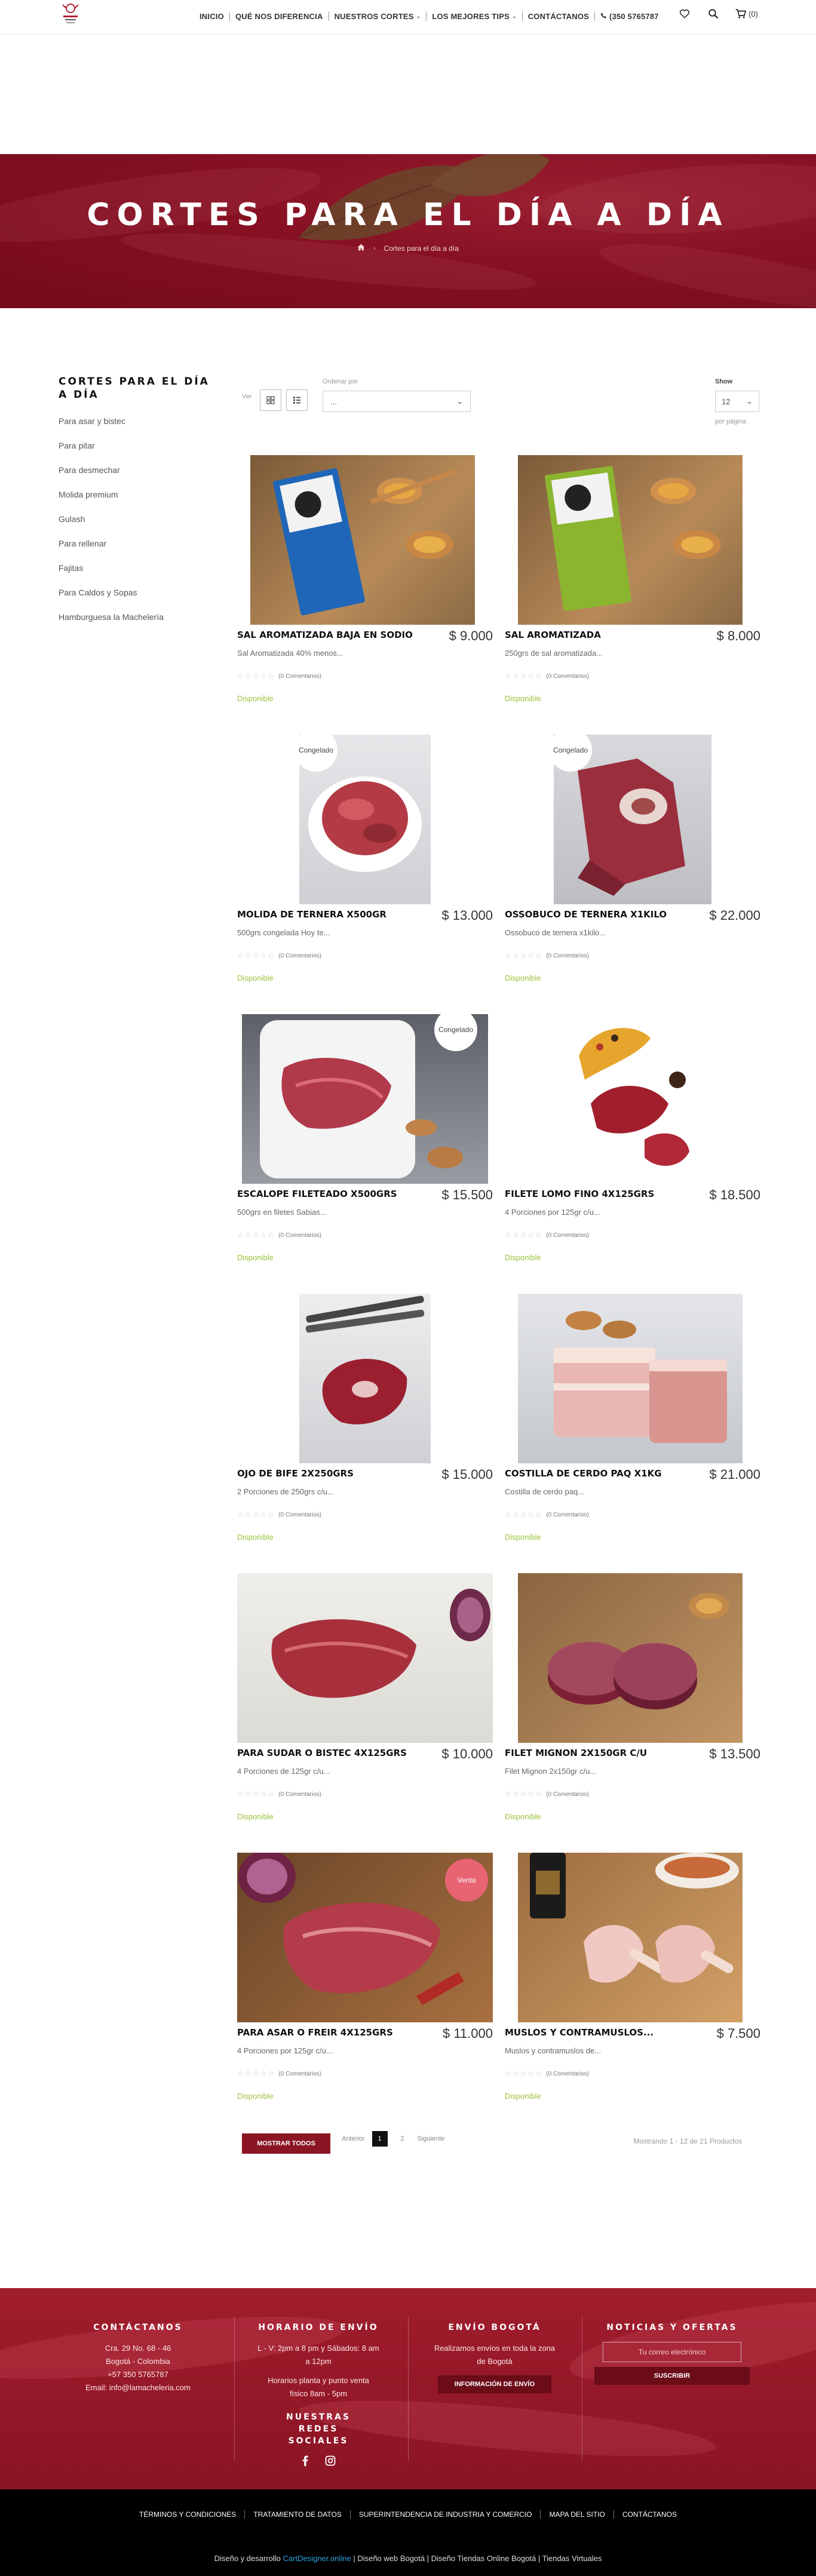  What do you see at coordinates (140, 454) in the screenshot?
I see `sidebar-category-item: Para pitar` at bounding box center [140, 454].